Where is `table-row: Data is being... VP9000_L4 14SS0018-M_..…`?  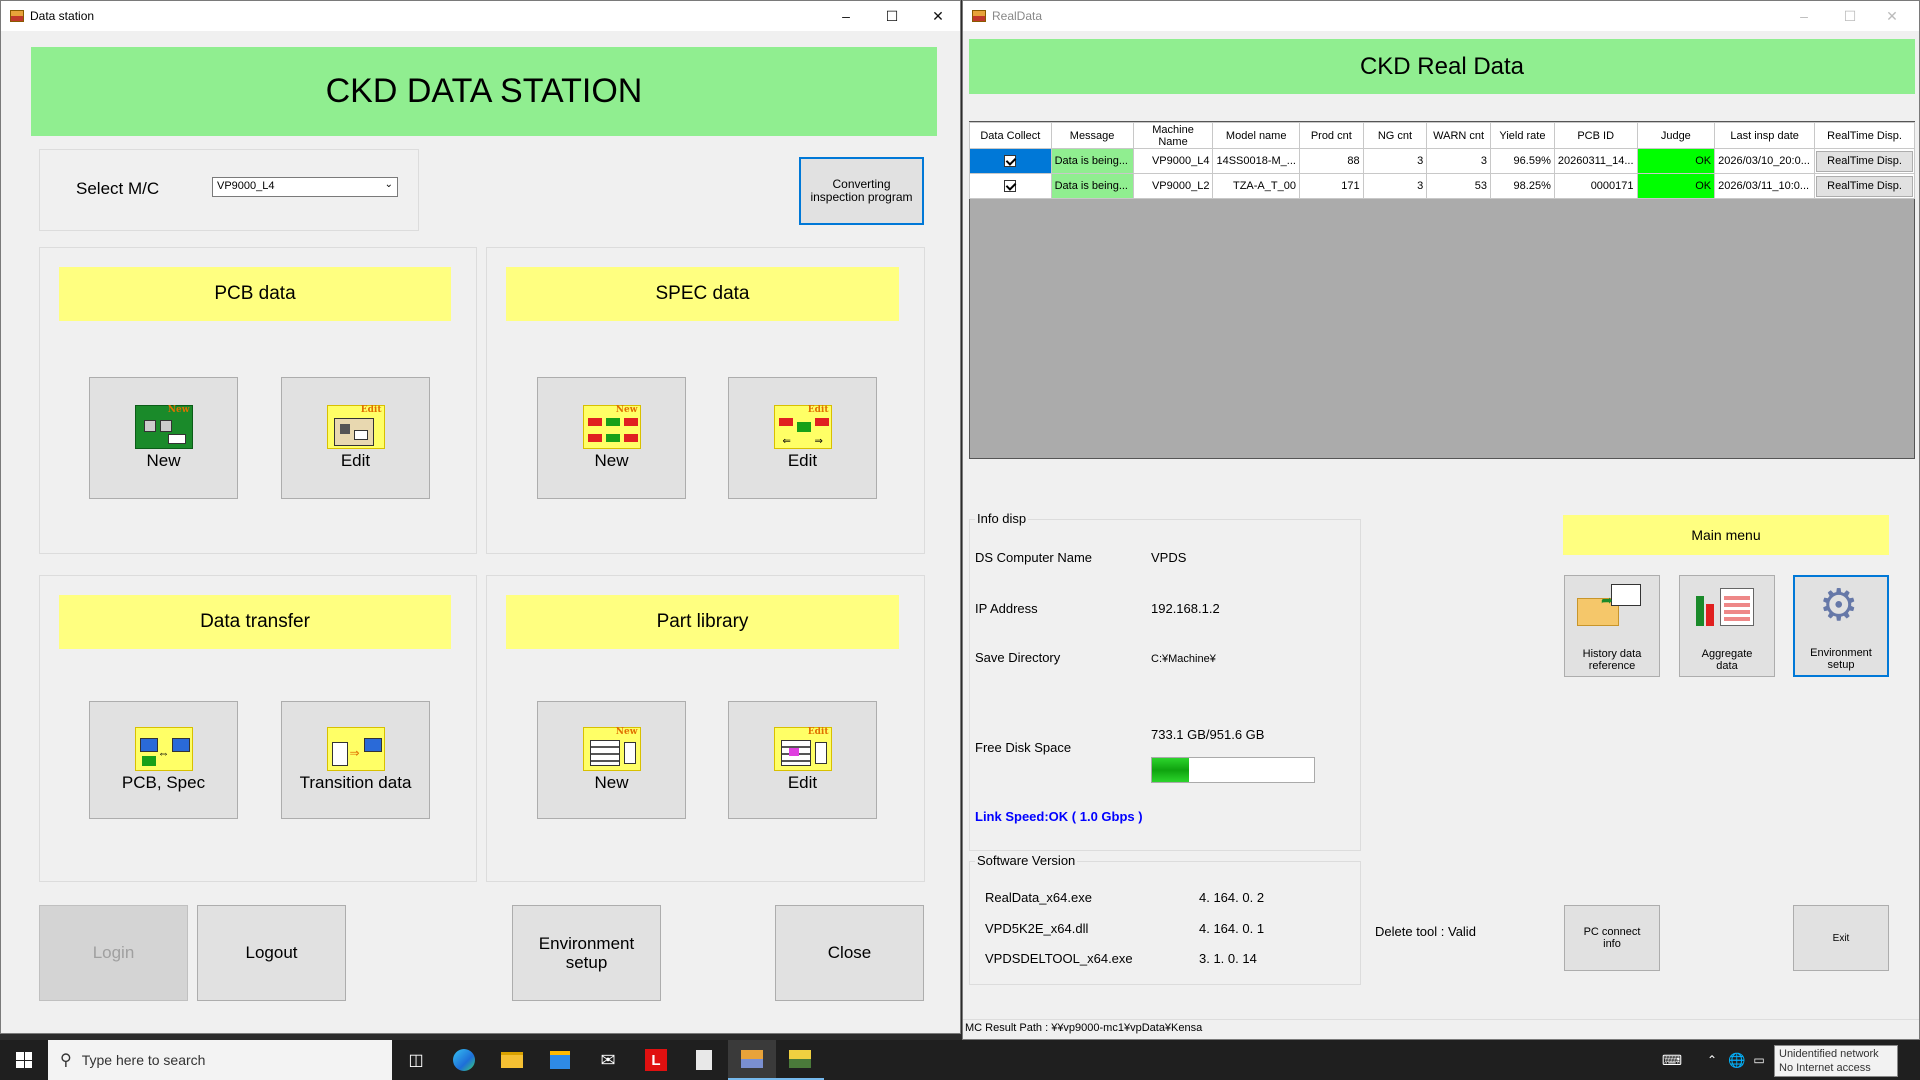
table-row: Data is being... VP9000_L4 14SS0018-M_..… is located at coordinates (1442, 161).